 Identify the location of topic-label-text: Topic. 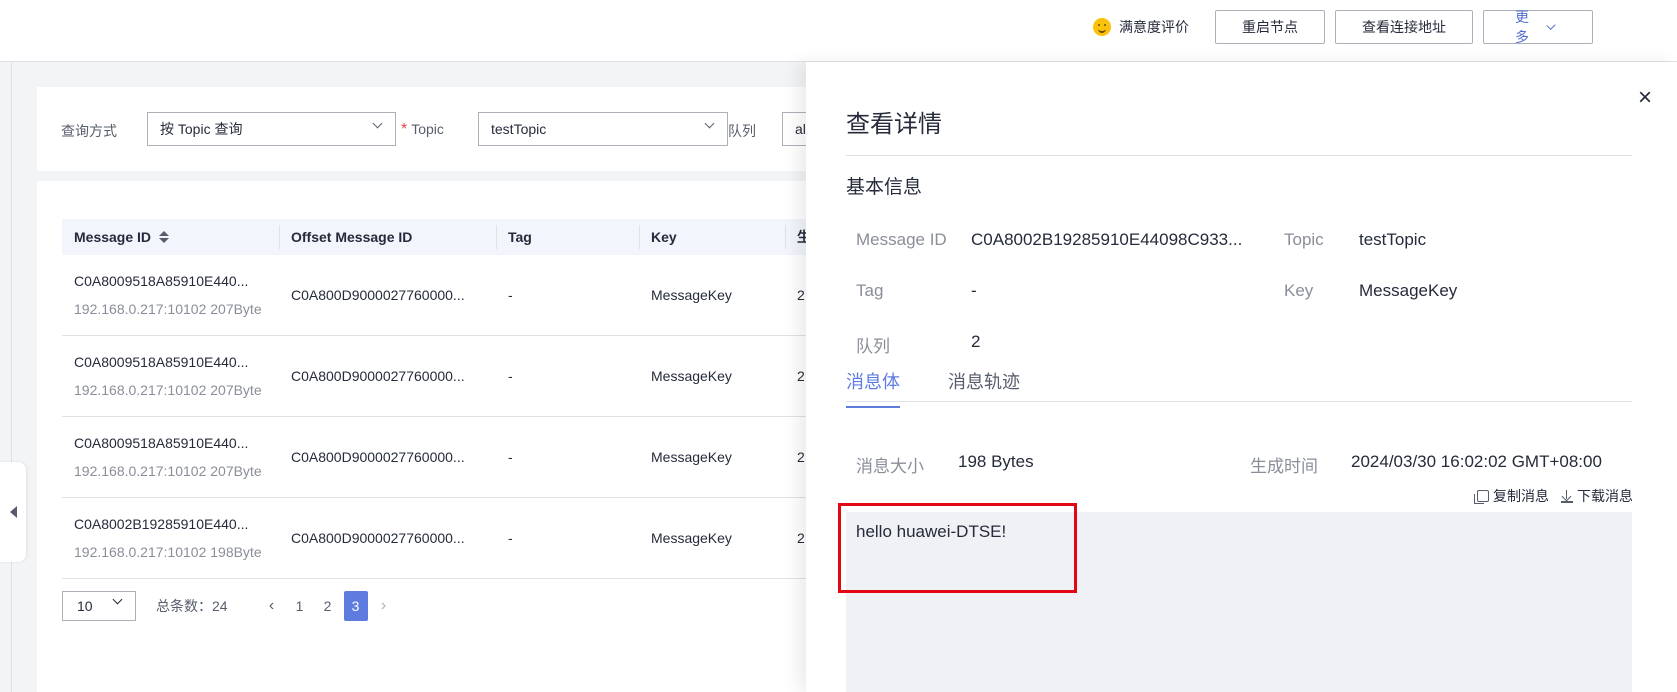
(427, 129).